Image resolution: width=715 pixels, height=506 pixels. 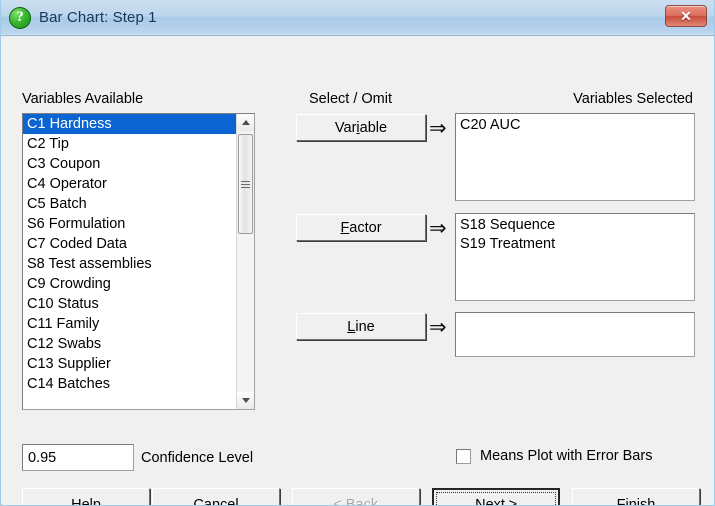 I want to click on close-icon: ✕, so click(x=686, y=16).